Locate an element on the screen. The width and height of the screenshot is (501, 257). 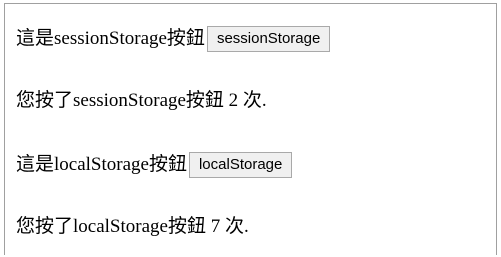
session-storage-row: 這是sessionStorage按鈕 sessionStorage is located at coordinates (173, 39).